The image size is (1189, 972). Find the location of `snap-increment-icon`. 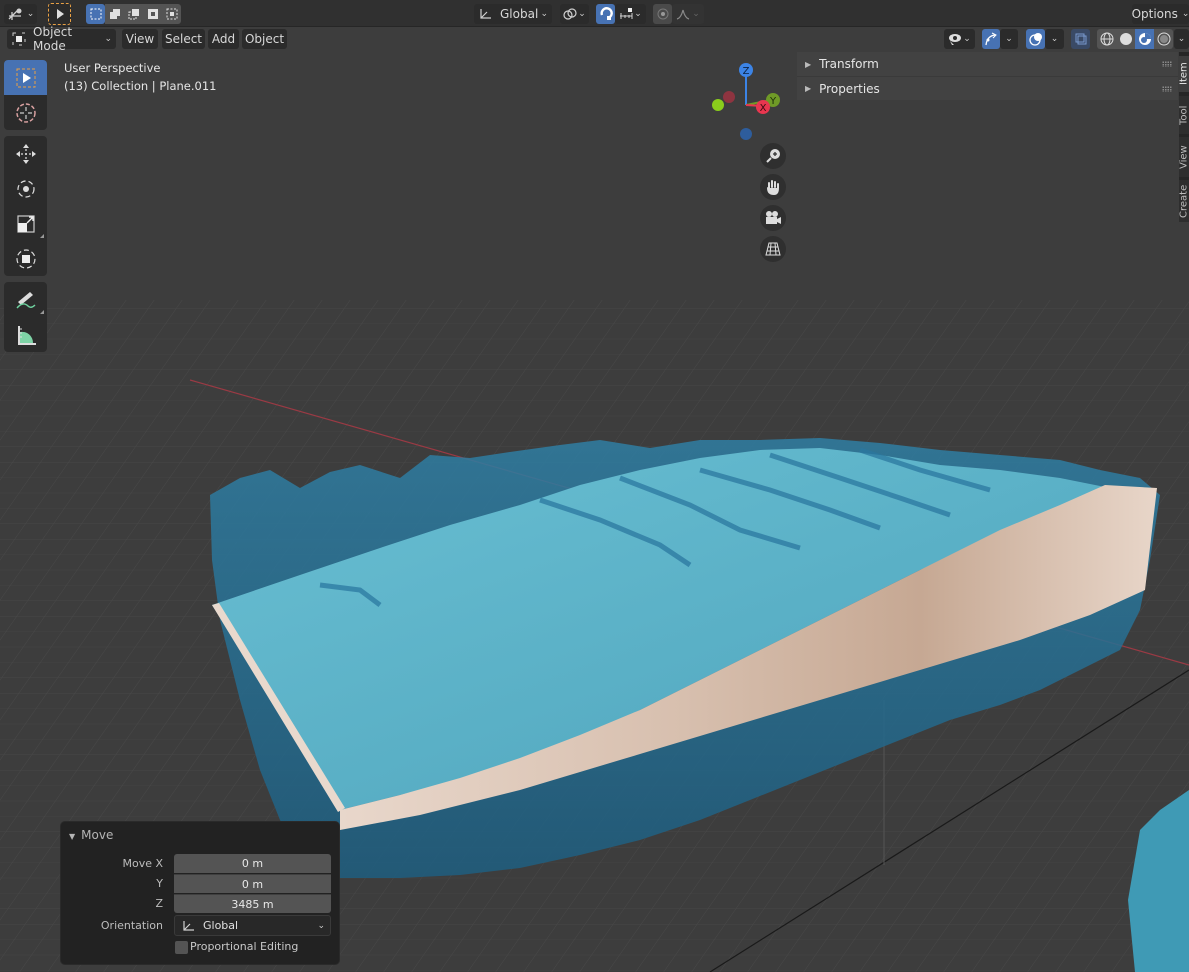

snap-increment-icon is located at coordinates (626, 14).